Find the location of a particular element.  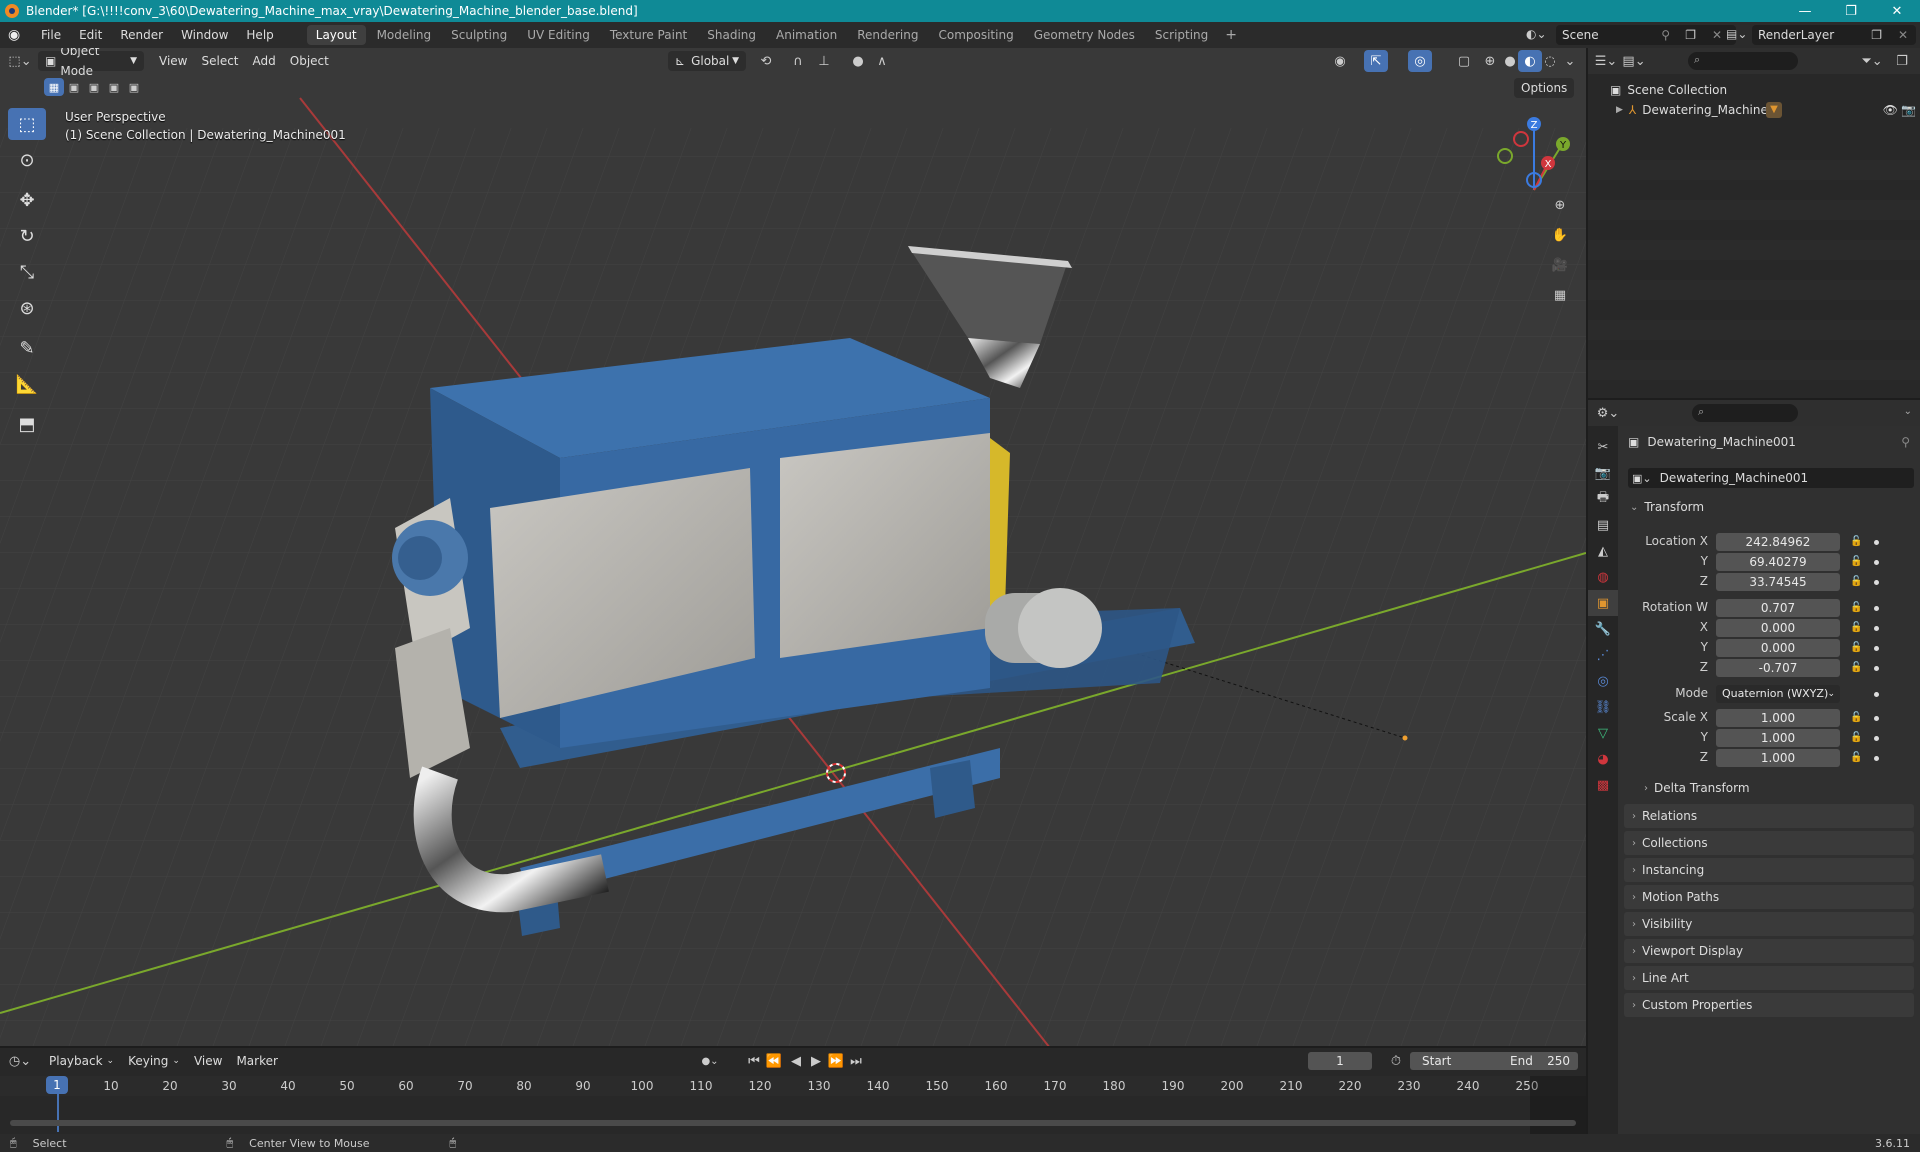

expand-arrow-icon: ▶ is located at coordinates (1619, 110).